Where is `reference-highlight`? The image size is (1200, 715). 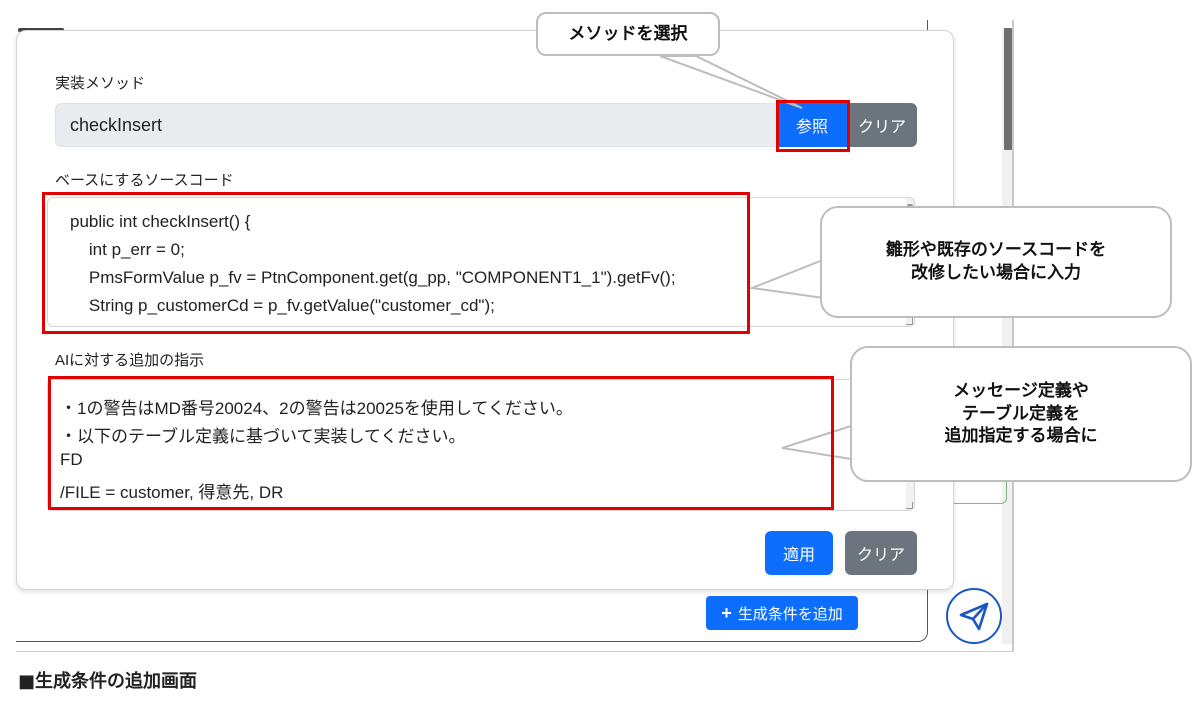
reference-highlight is located at coordinates (813, 126).